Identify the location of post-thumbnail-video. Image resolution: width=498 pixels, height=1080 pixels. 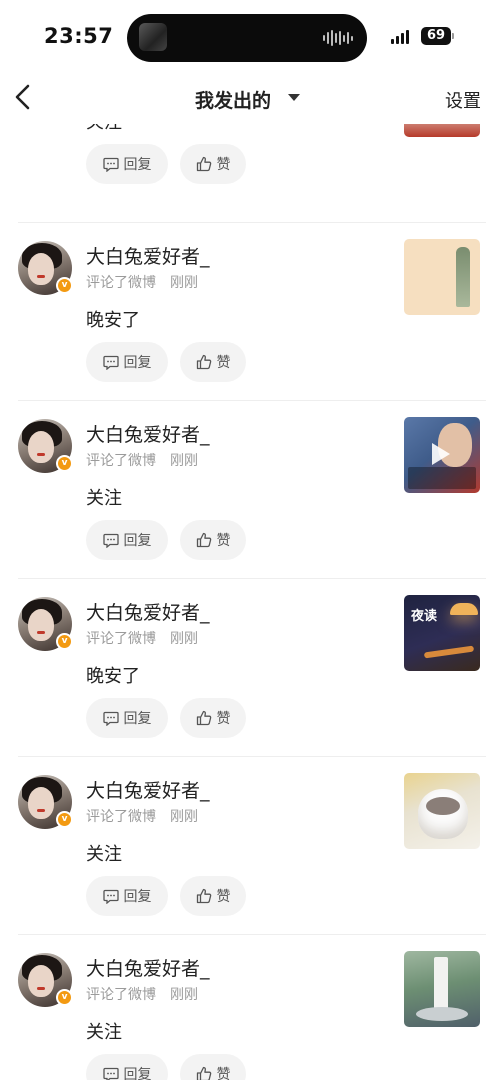
(442, 455).